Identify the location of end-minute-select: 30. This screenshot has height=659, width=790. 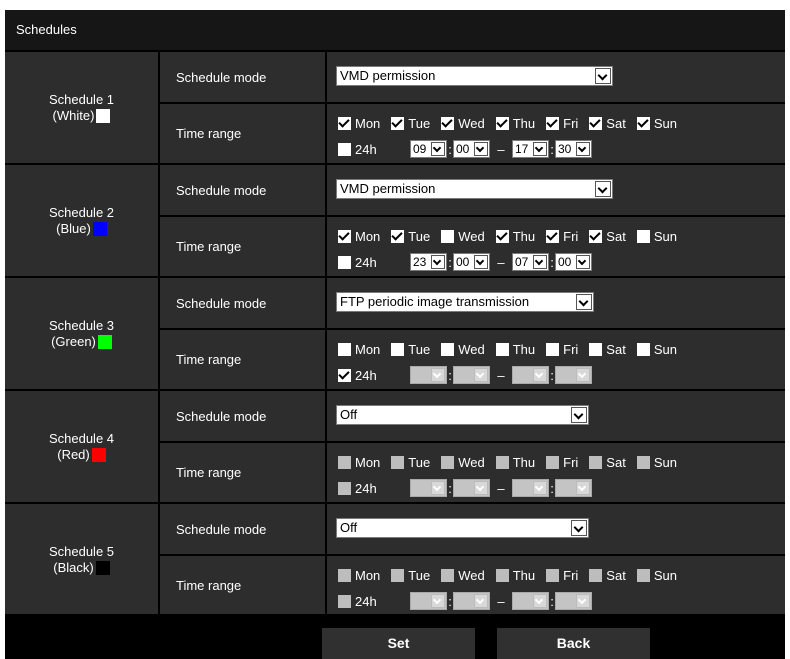
(573, 149).